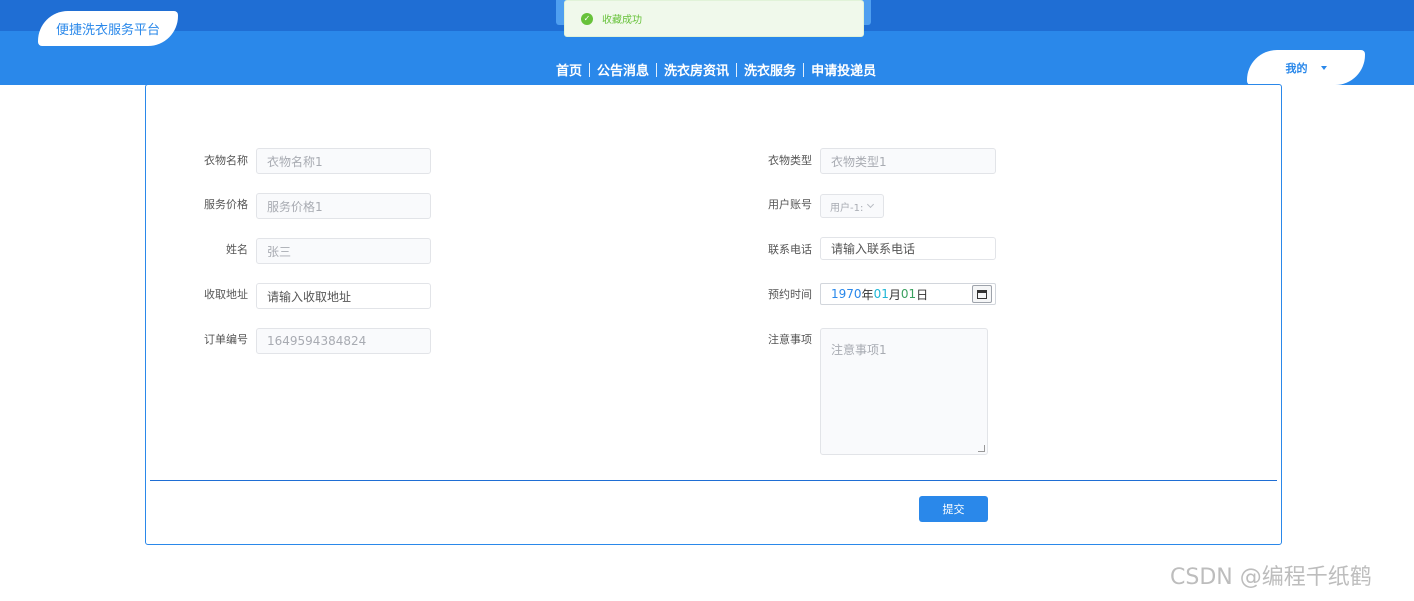  I want to click on calendar-glyph, so click(982, 294).